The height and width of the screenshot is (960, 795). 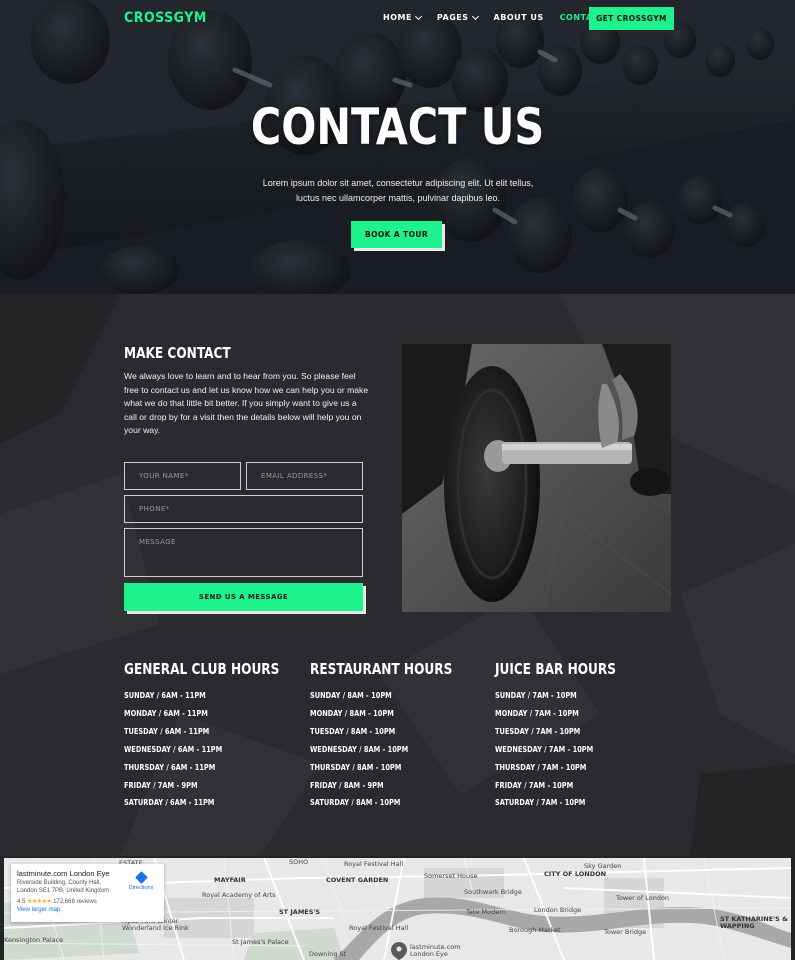 What do you see at coordinates (359, 749) in the screenshot?
I see `hours-line: WEDNESDAY / 8AM - 10PM` at bounding box center [359, 749].